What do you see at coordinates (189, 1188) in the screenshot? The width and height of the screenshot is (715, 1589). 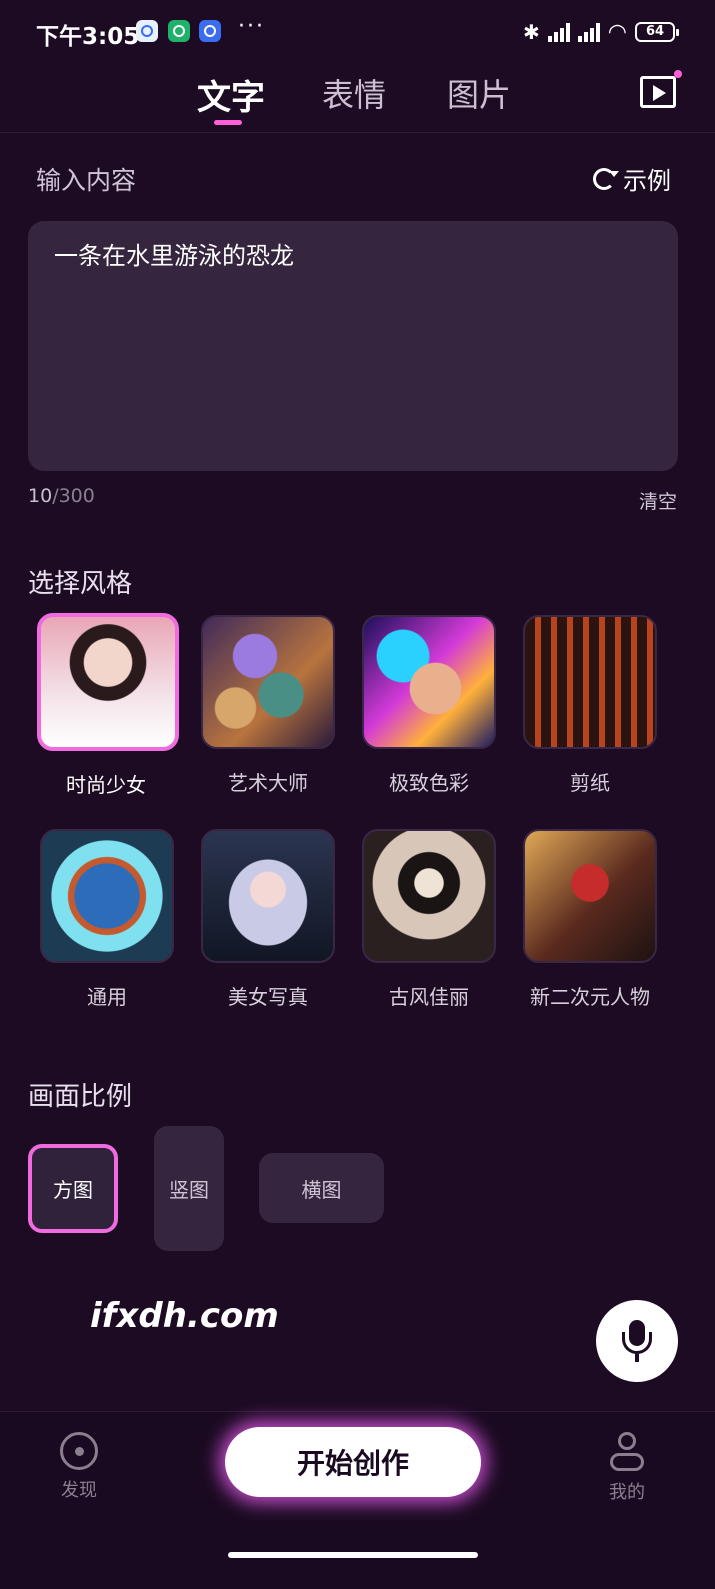 I see `ratio-portrait-button: 竖图` at bounding box center [189, 1188].